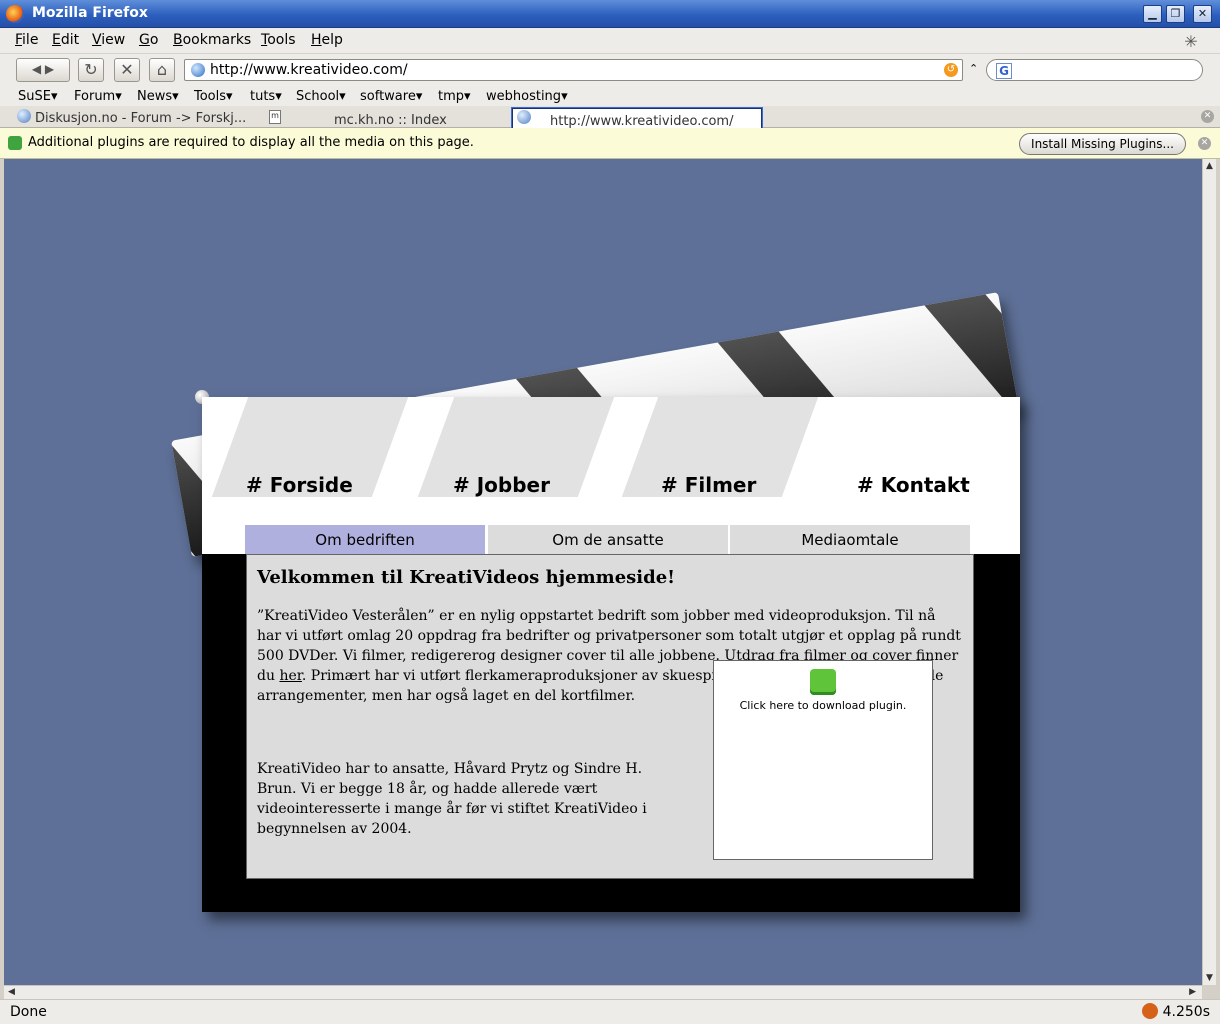 Image resolution: width=1220 pixels, height=1024 pixels. Describe the element at coordinates (1152, 14) in the screenshot. I see `minimize-button: ▁` at that location.